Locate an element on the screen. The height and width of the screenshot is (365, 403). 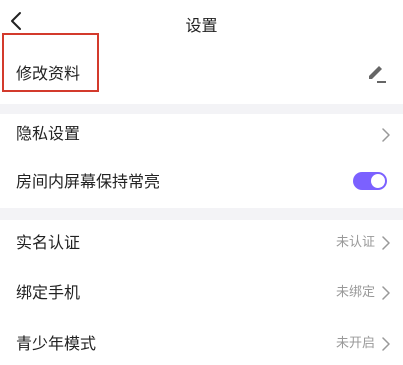
real-name-verification-row: 实名认证 未认证 is located at coordinates (201, 243).